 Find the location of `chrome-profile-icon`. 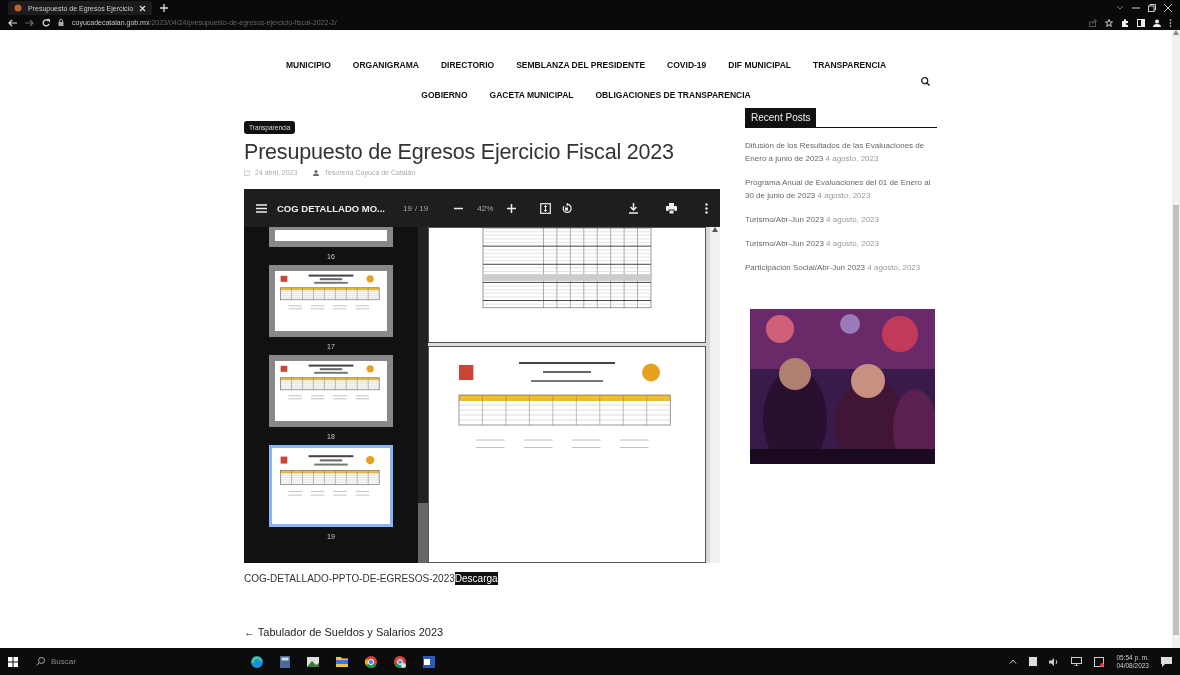

chrome-profile-icon is located at coordinates (400, 661).